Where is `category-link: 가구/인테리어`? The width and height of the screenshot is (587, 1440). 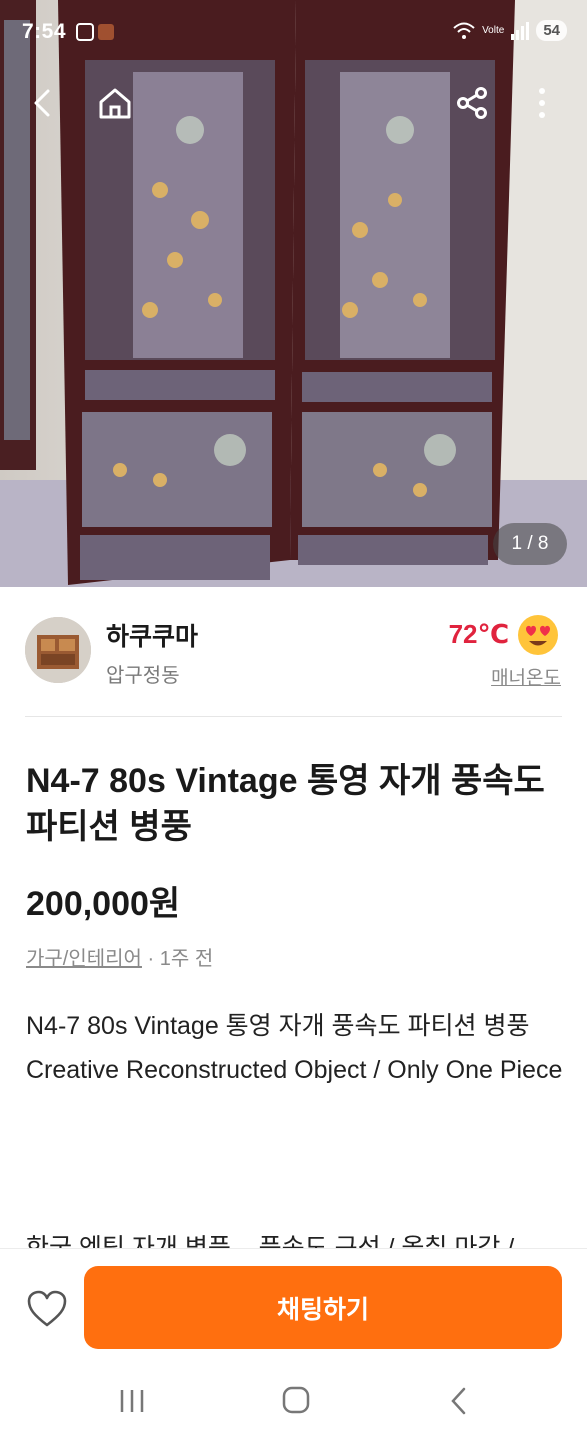
category-link: 가구/인테리어 is located at coordinates (84, 959).